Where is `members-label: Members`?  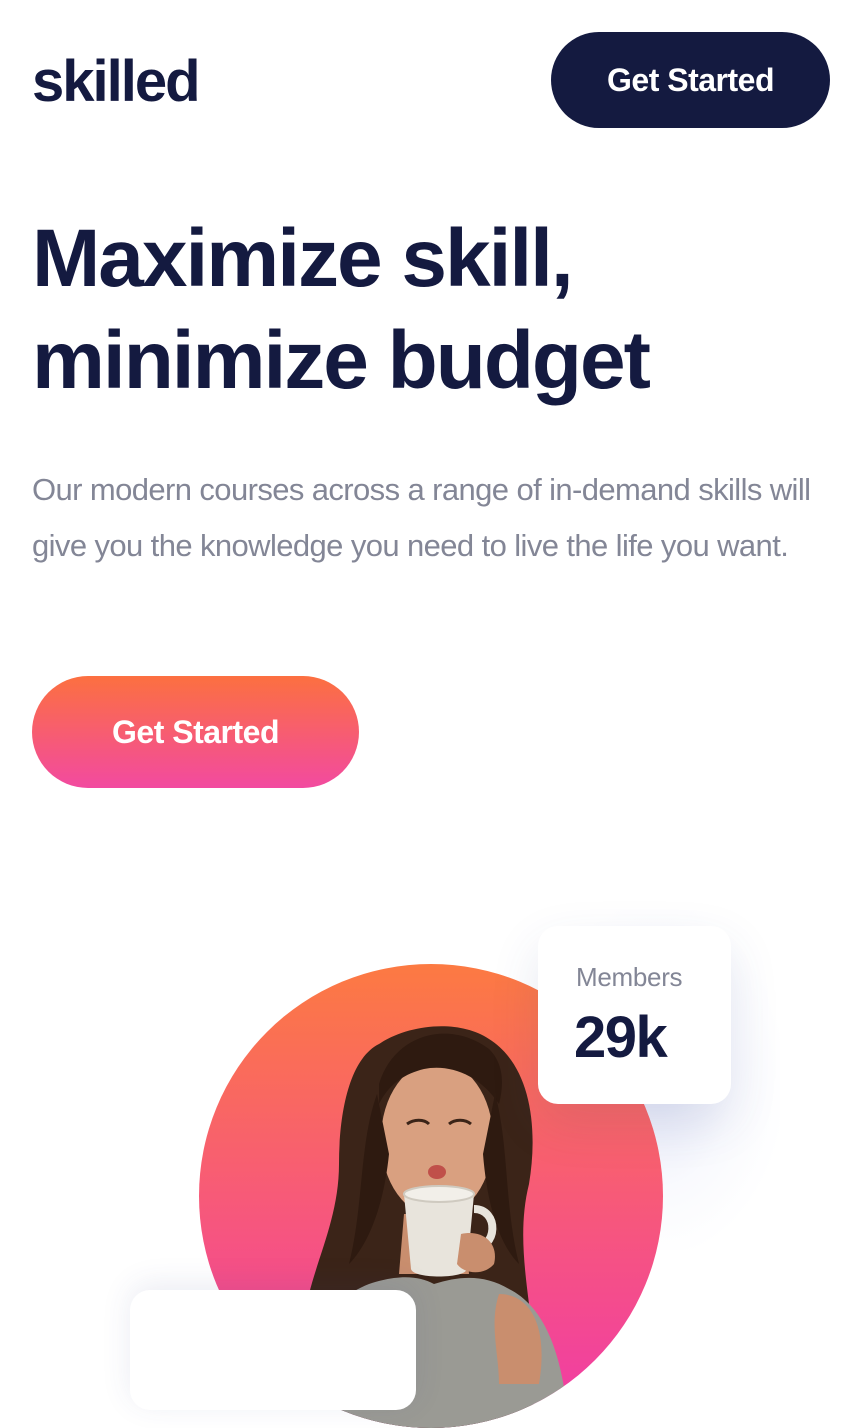 members-label: Members is located at coordinates (629, 977).